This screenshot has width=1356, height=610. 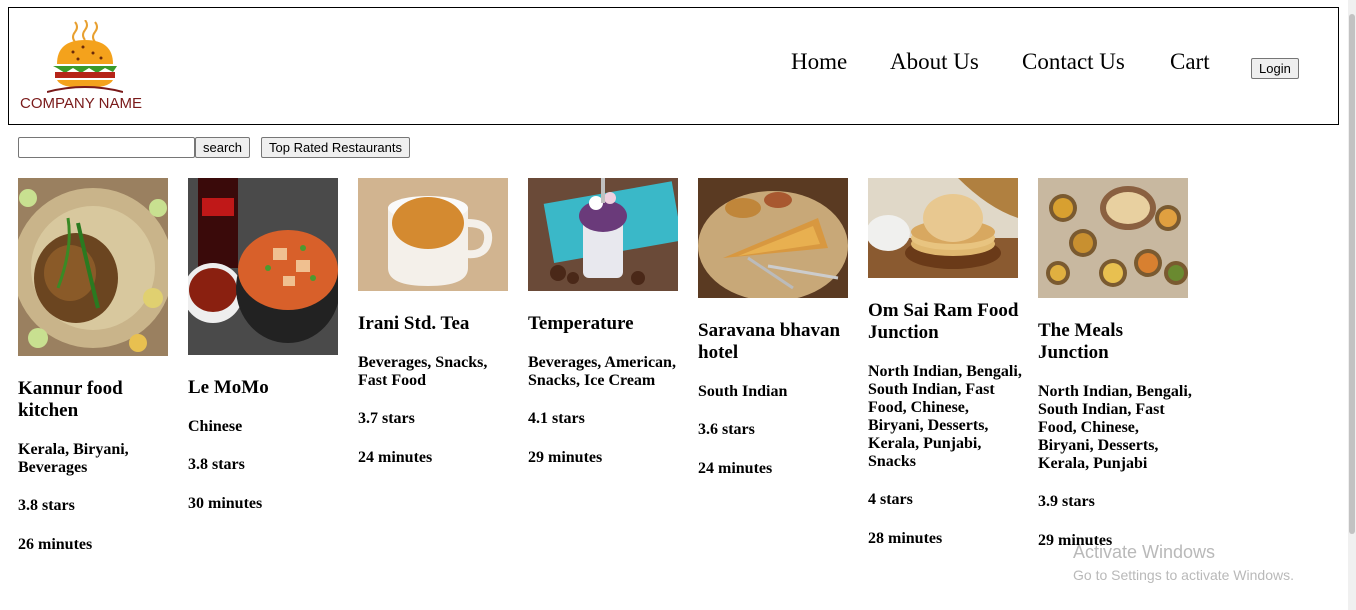 What do you see at coordinates (602, 371) in the screenshot?
I see `restaurant-cuisine: Beverages, American, Snacks, Ice Cream` at bounding box center [602, 371].